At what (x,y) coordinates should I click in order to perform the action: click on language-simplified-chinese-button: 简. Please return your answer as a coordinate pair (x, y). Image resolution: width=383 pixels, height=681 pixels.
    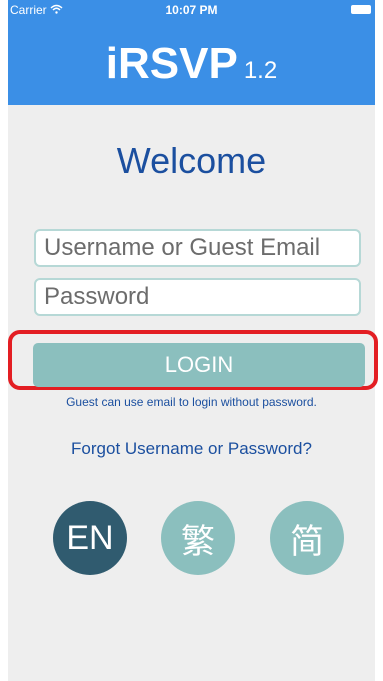
    Looking at the image, I should click on (307, 538).